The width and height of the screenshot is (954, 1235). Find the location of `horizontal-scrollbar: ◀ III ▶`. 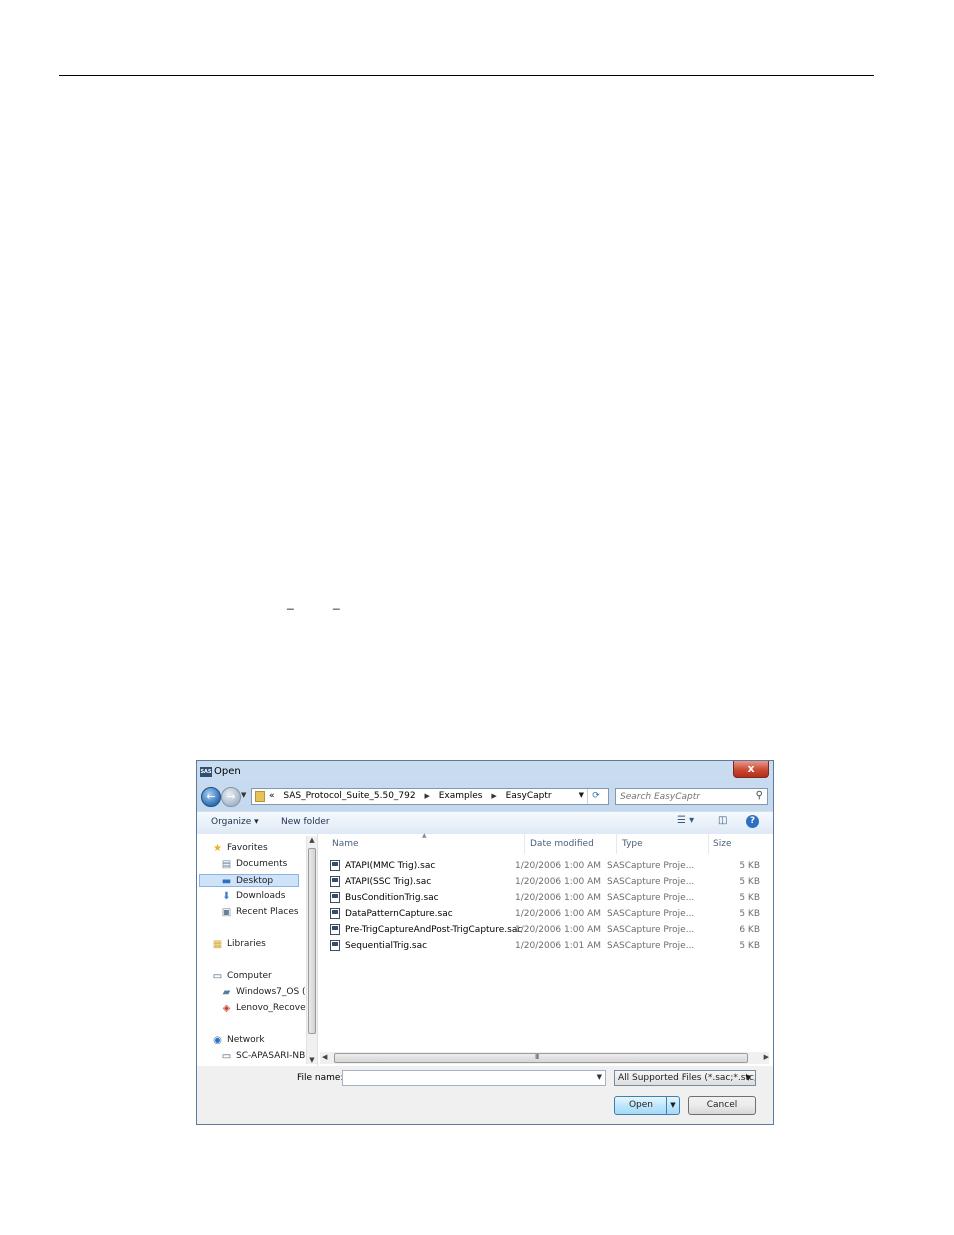

horizontal-scrollbar: ◀ III ▶ is located at coordinates (544, 1058).